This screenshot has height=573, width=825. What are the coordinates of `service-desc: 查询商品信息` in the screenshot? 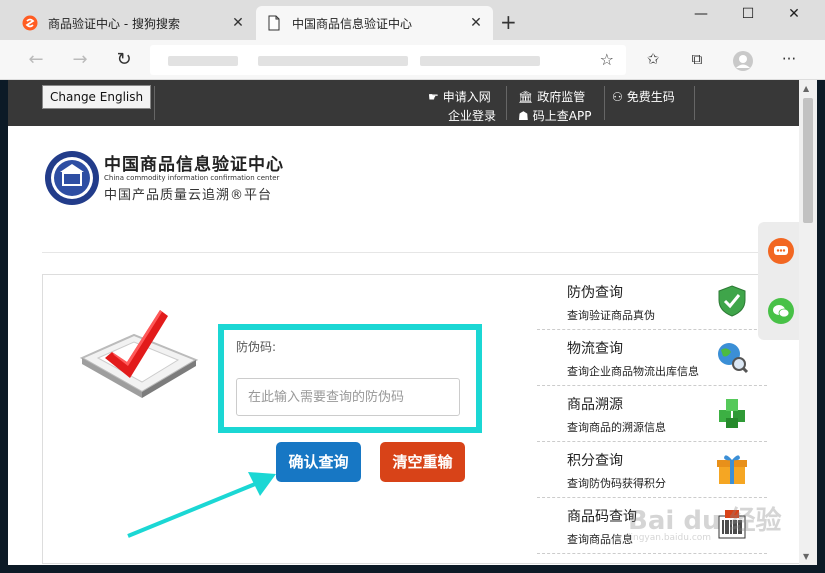 It's located at (600, 539).